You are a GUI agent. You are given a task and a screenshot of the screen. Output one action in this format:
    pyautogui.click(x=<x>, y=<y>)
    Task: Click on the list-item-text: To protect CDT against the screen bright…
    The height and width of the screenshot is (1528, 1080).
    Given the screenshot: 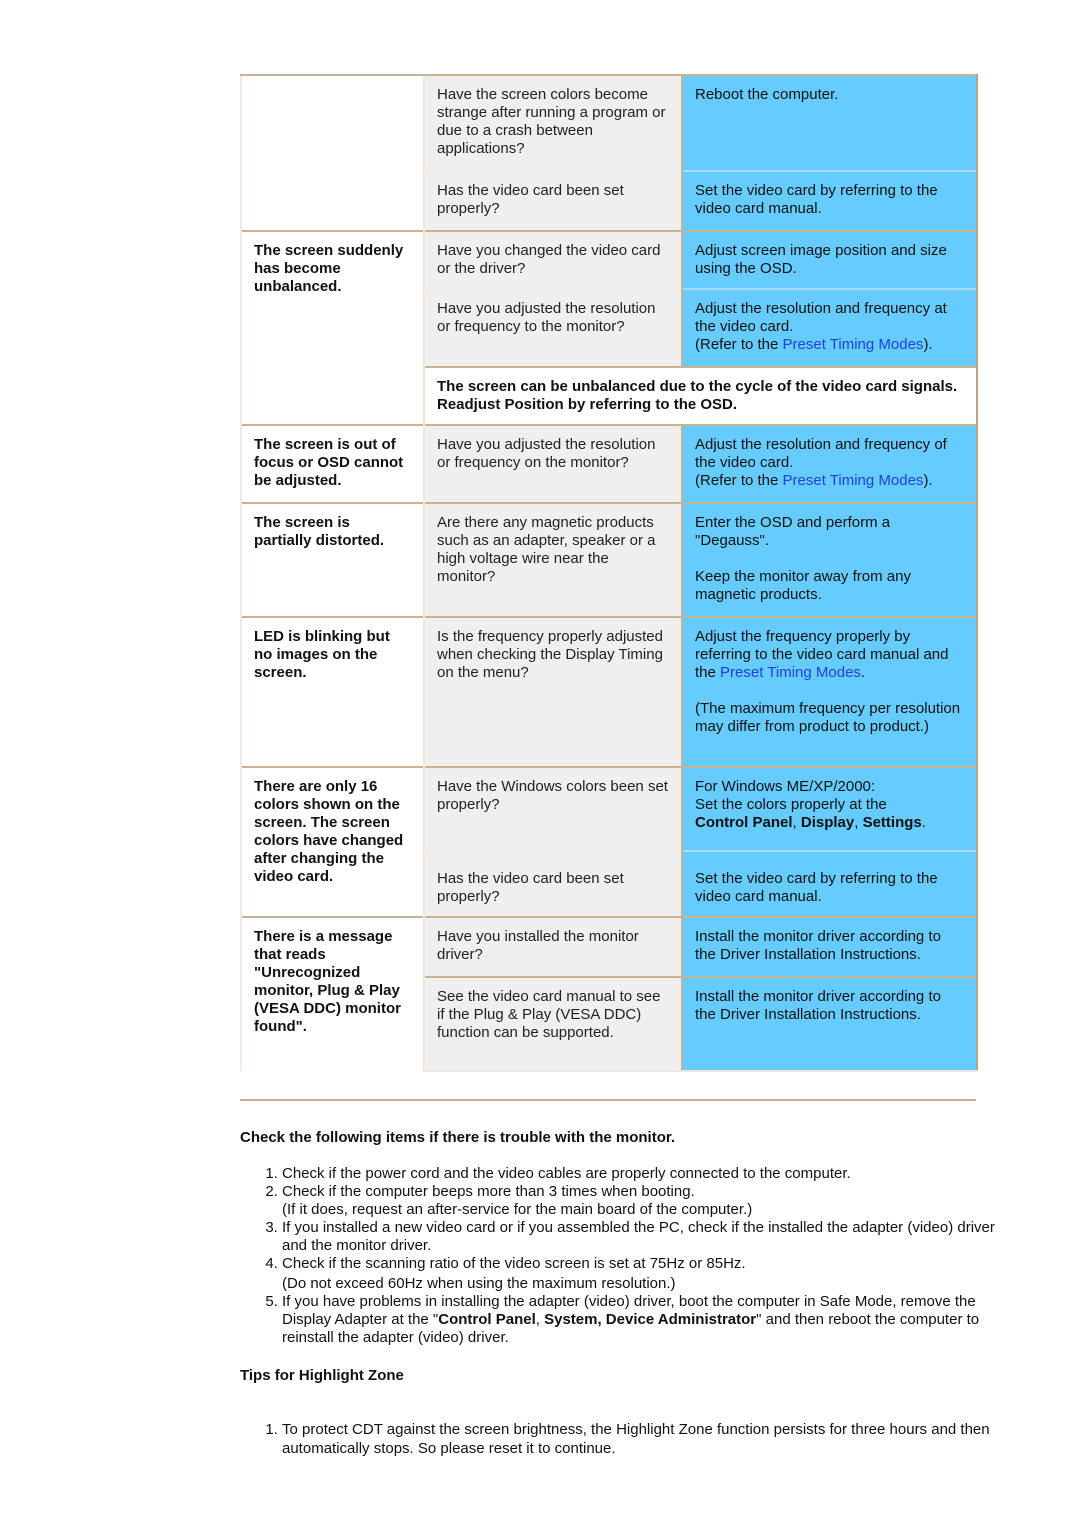 What is the action you would take?
    pyautogui.click(x=636, y=1439)
    